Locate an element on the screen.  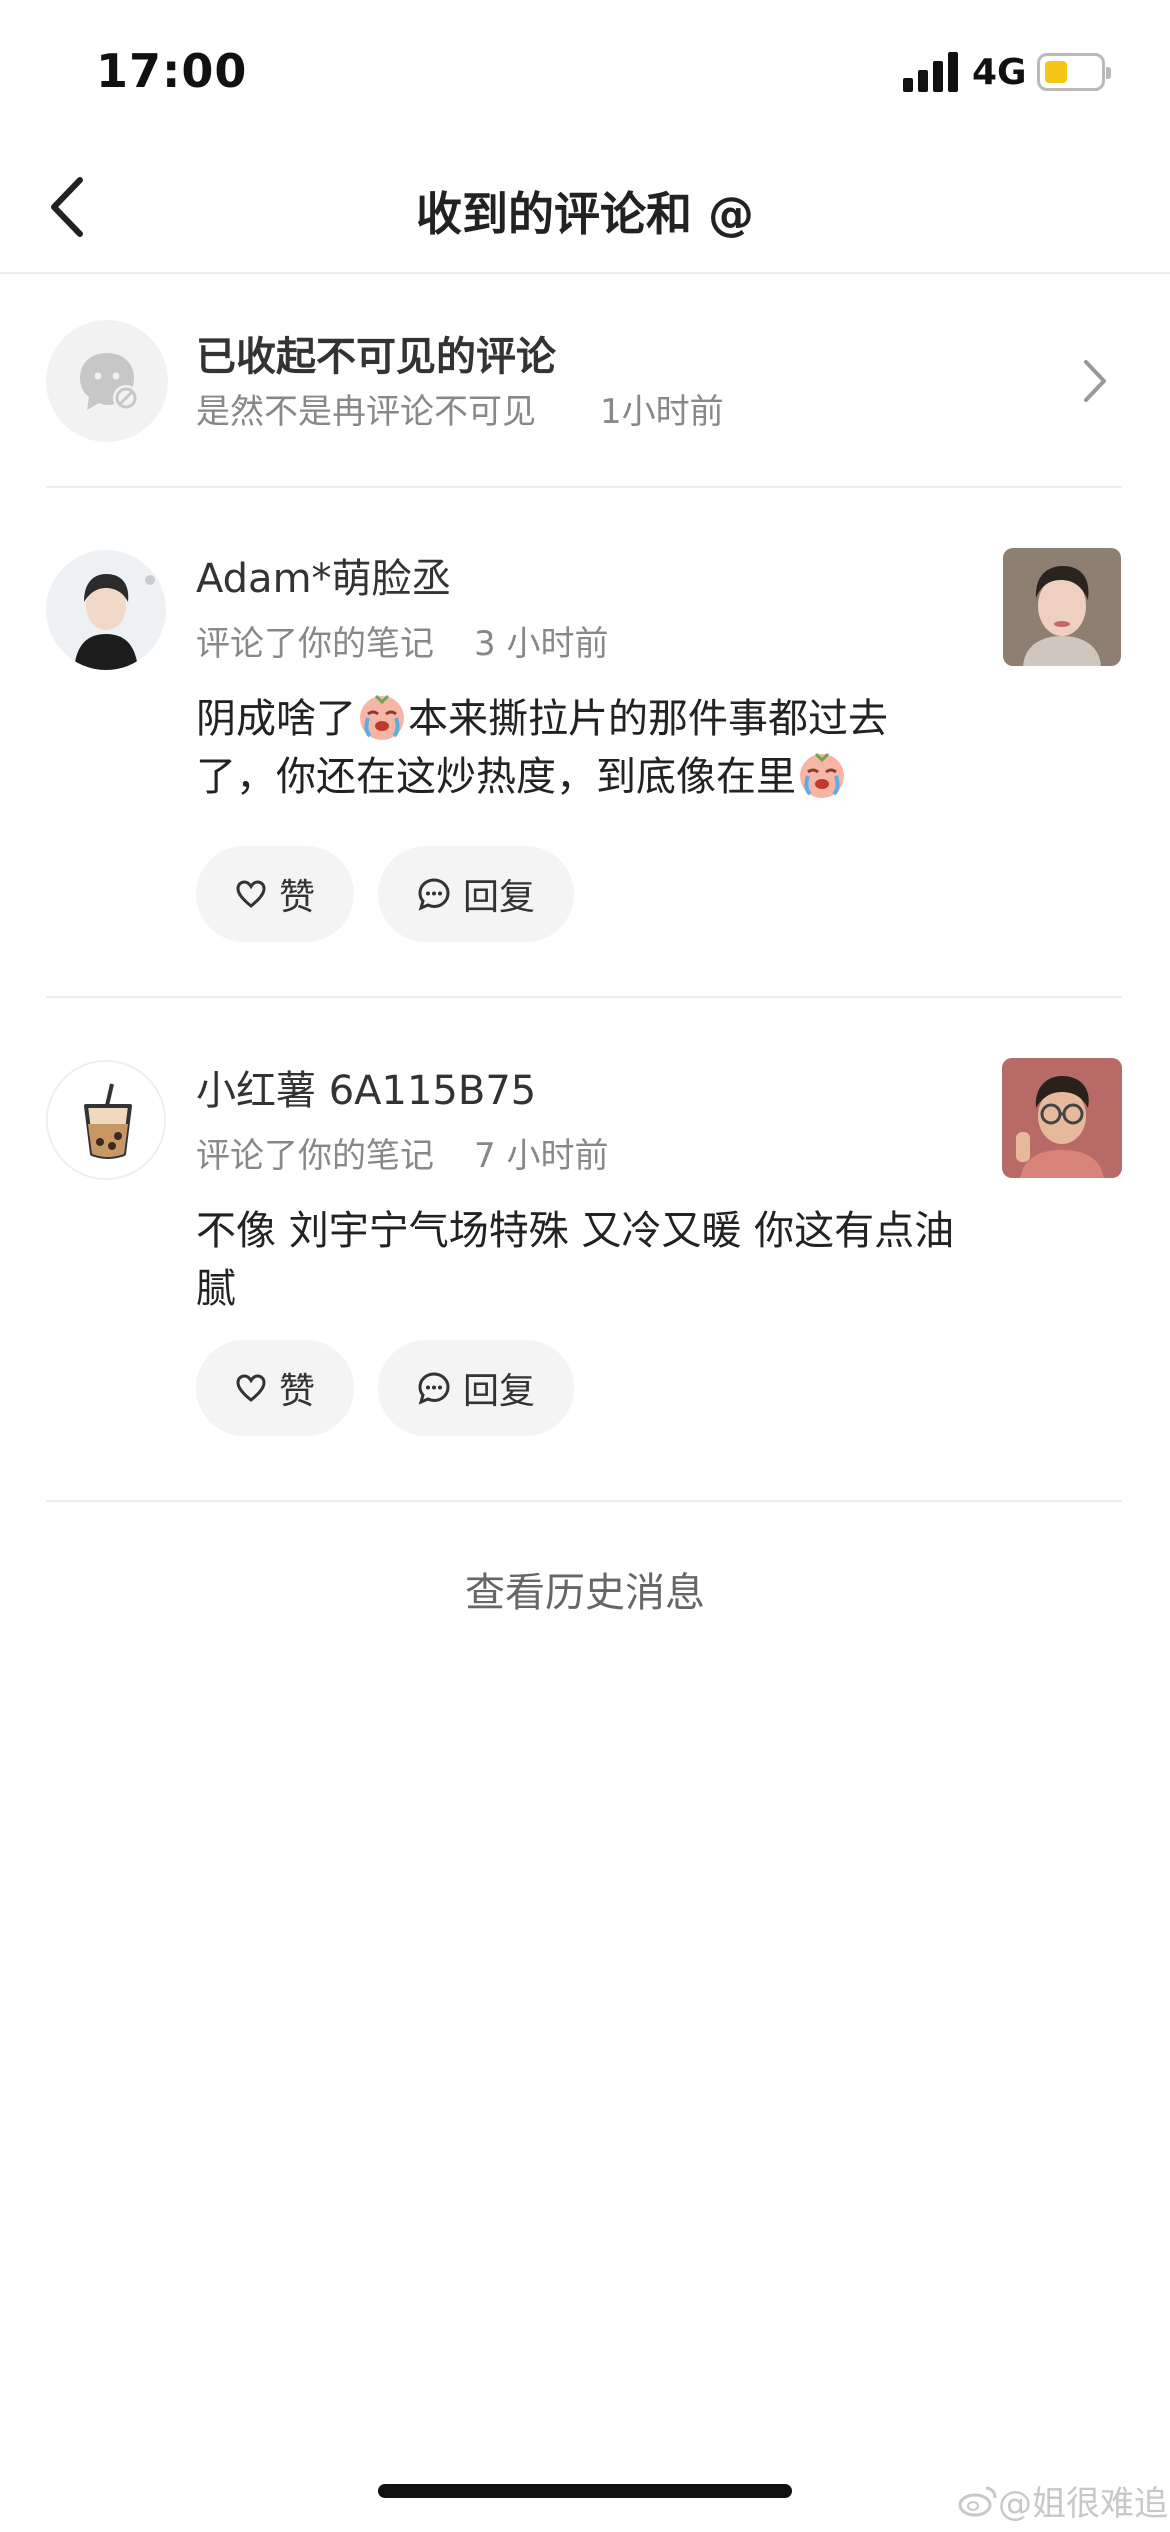
comment-time: 7 小时前 is located at coordinates (541, 1156).